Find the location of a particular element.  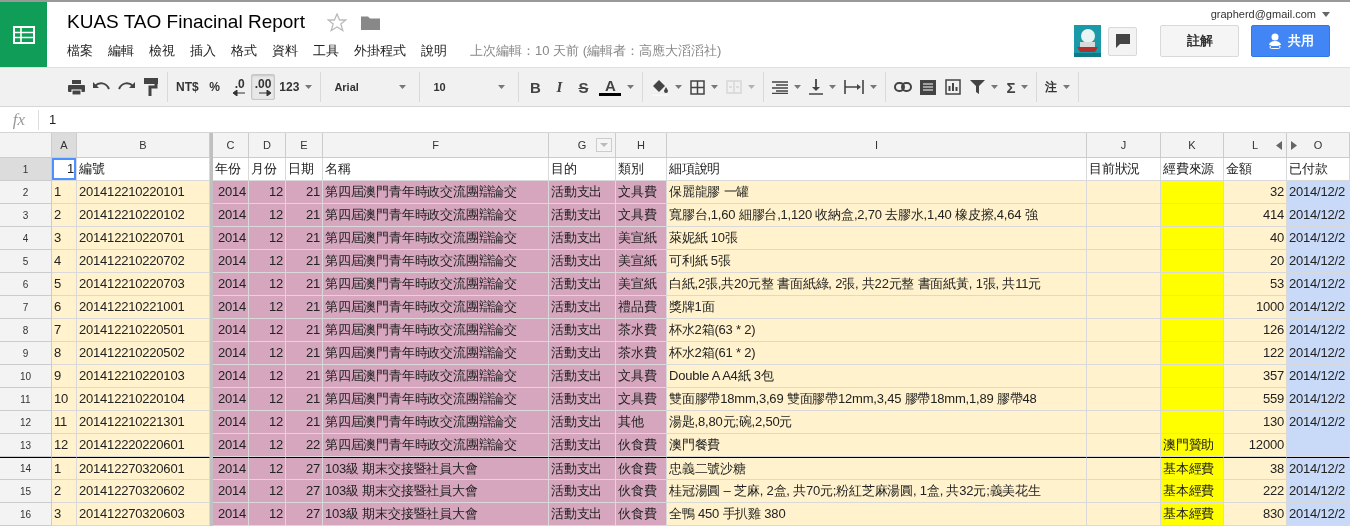

text-color-button: A is located at coordinates (617, 87).